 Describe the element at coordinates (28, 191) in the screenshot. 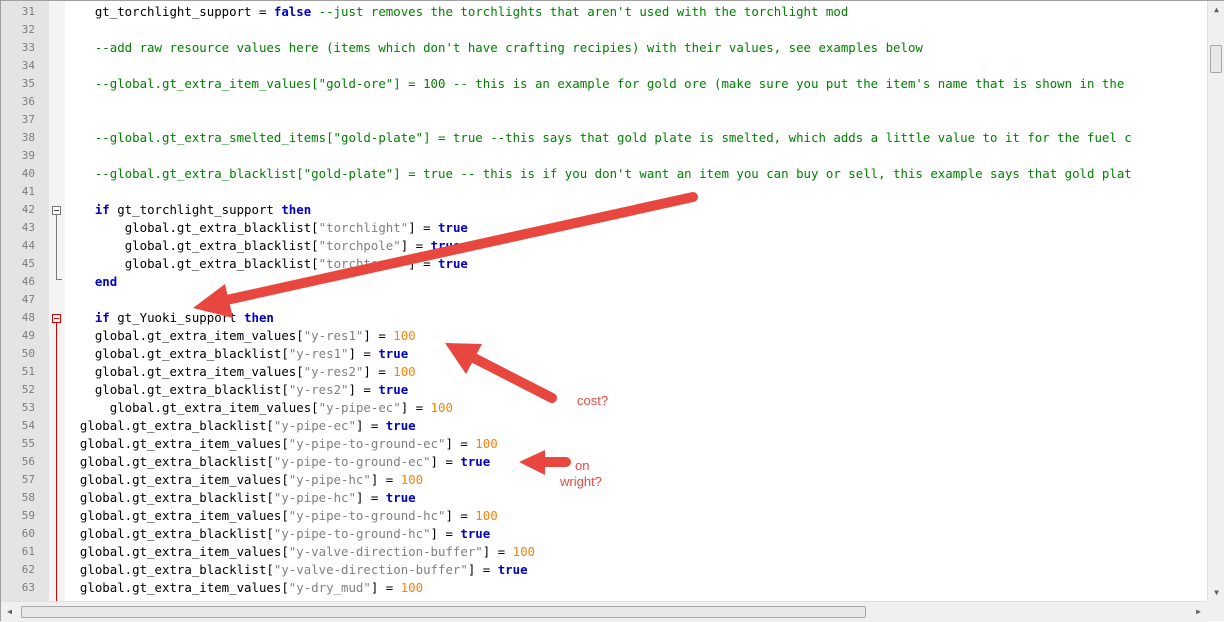

I see `line-number: 41` at that location.